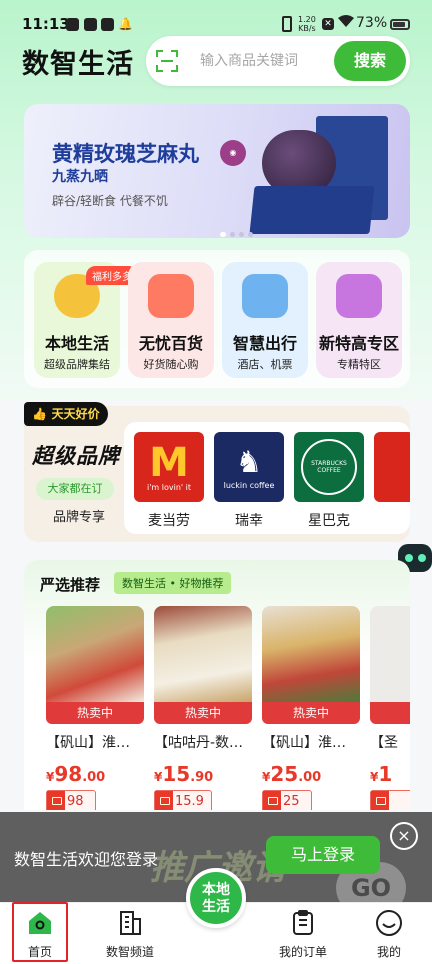 This screenshot has width=432, height=964. Describe the element at coordinates (70, 585) in the screenshot. I see `recommend-title: 严选推荐` at that location.